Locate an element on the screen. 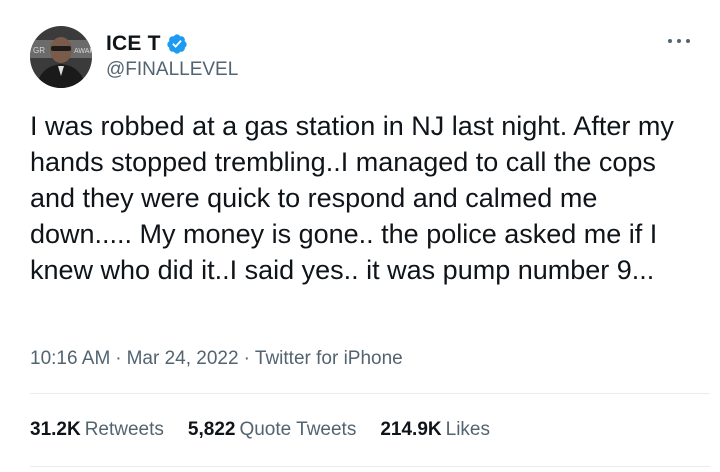 The height and width of the screenshot is (472, 720). tweet-meta: 10:16 AM · Mar 24, 2022 · Twitter for iPhone is located at coordinates (216, 359).